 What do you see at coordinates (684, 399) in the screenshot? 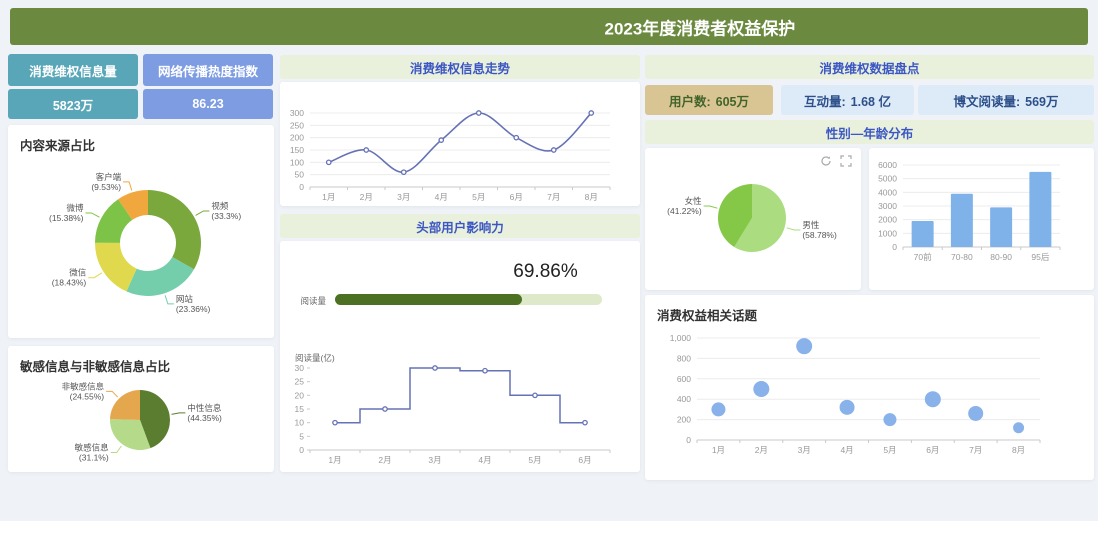
I see `svg-text: 400` at bounding box center [684, 399].